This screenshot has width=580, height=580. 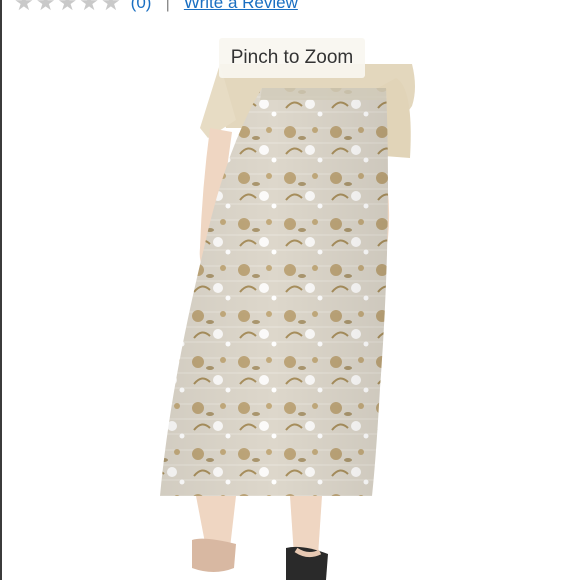 I want to click on left-edge-rule, so click(x=1, y=290).